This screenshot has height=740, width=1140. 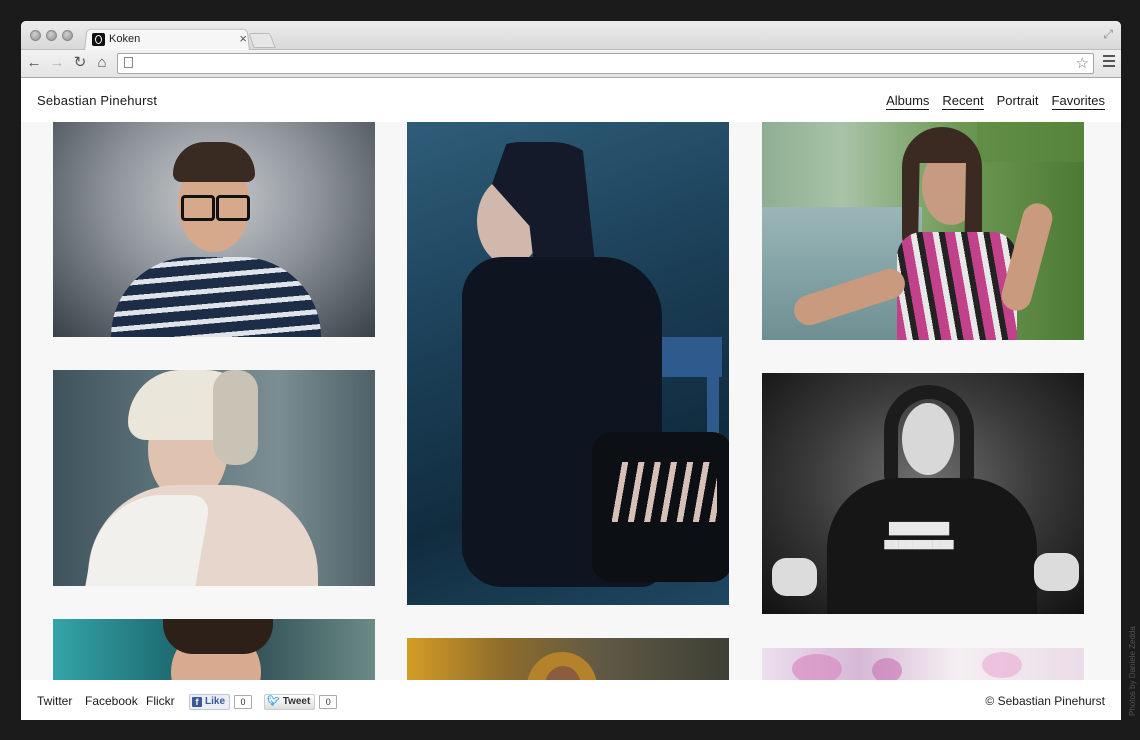 I want to click on facebook-like-button: f Like, so click(x=210, y=701).